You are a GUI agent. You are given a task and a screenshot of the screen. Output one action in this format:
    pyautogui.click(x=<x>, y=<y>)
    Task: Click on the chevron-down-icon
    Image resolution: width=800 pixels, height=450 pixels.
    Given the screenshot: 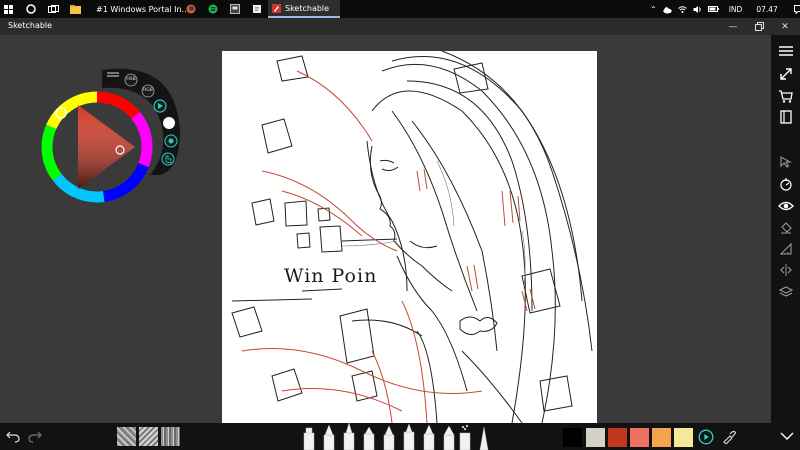 What is the action you would take?
    pyautogui.click(x=787, y=436)
    